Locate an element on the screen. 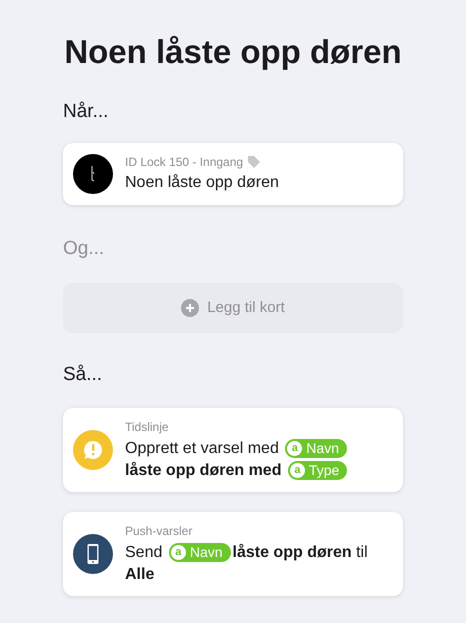  tag-icon is located at coordinates (254, 161).